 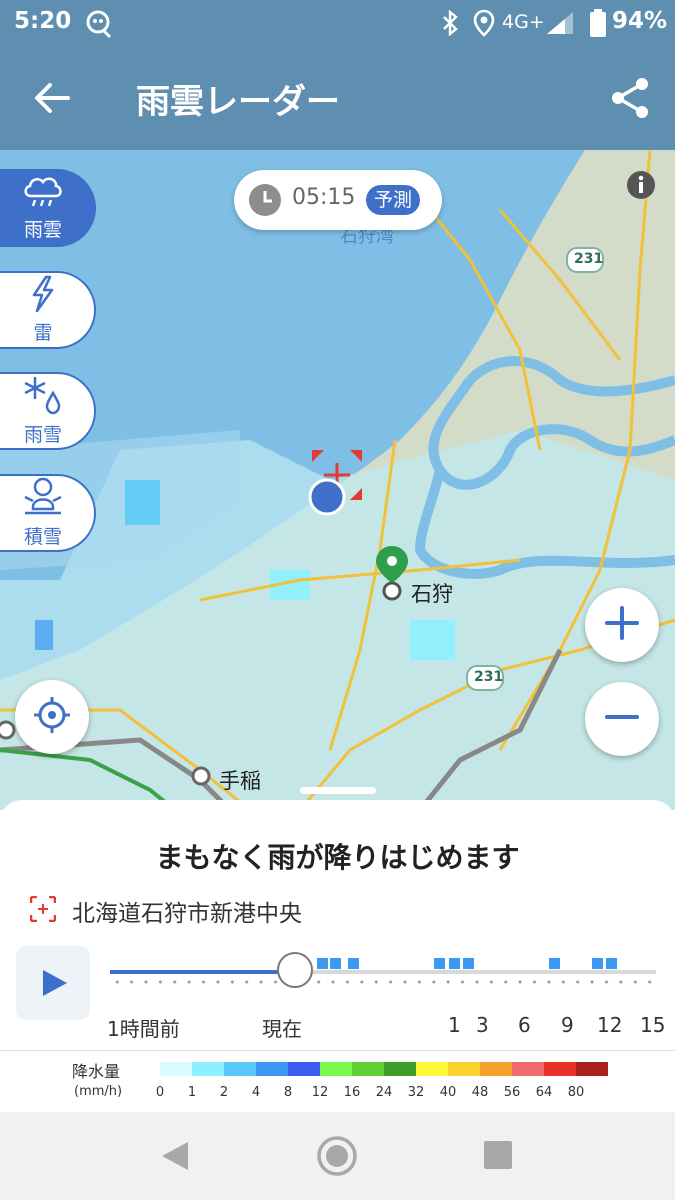 What do you see at coordinates (383, 975) in the screenshot?
I see `timeline-slider` at bounding box center [383, 975].